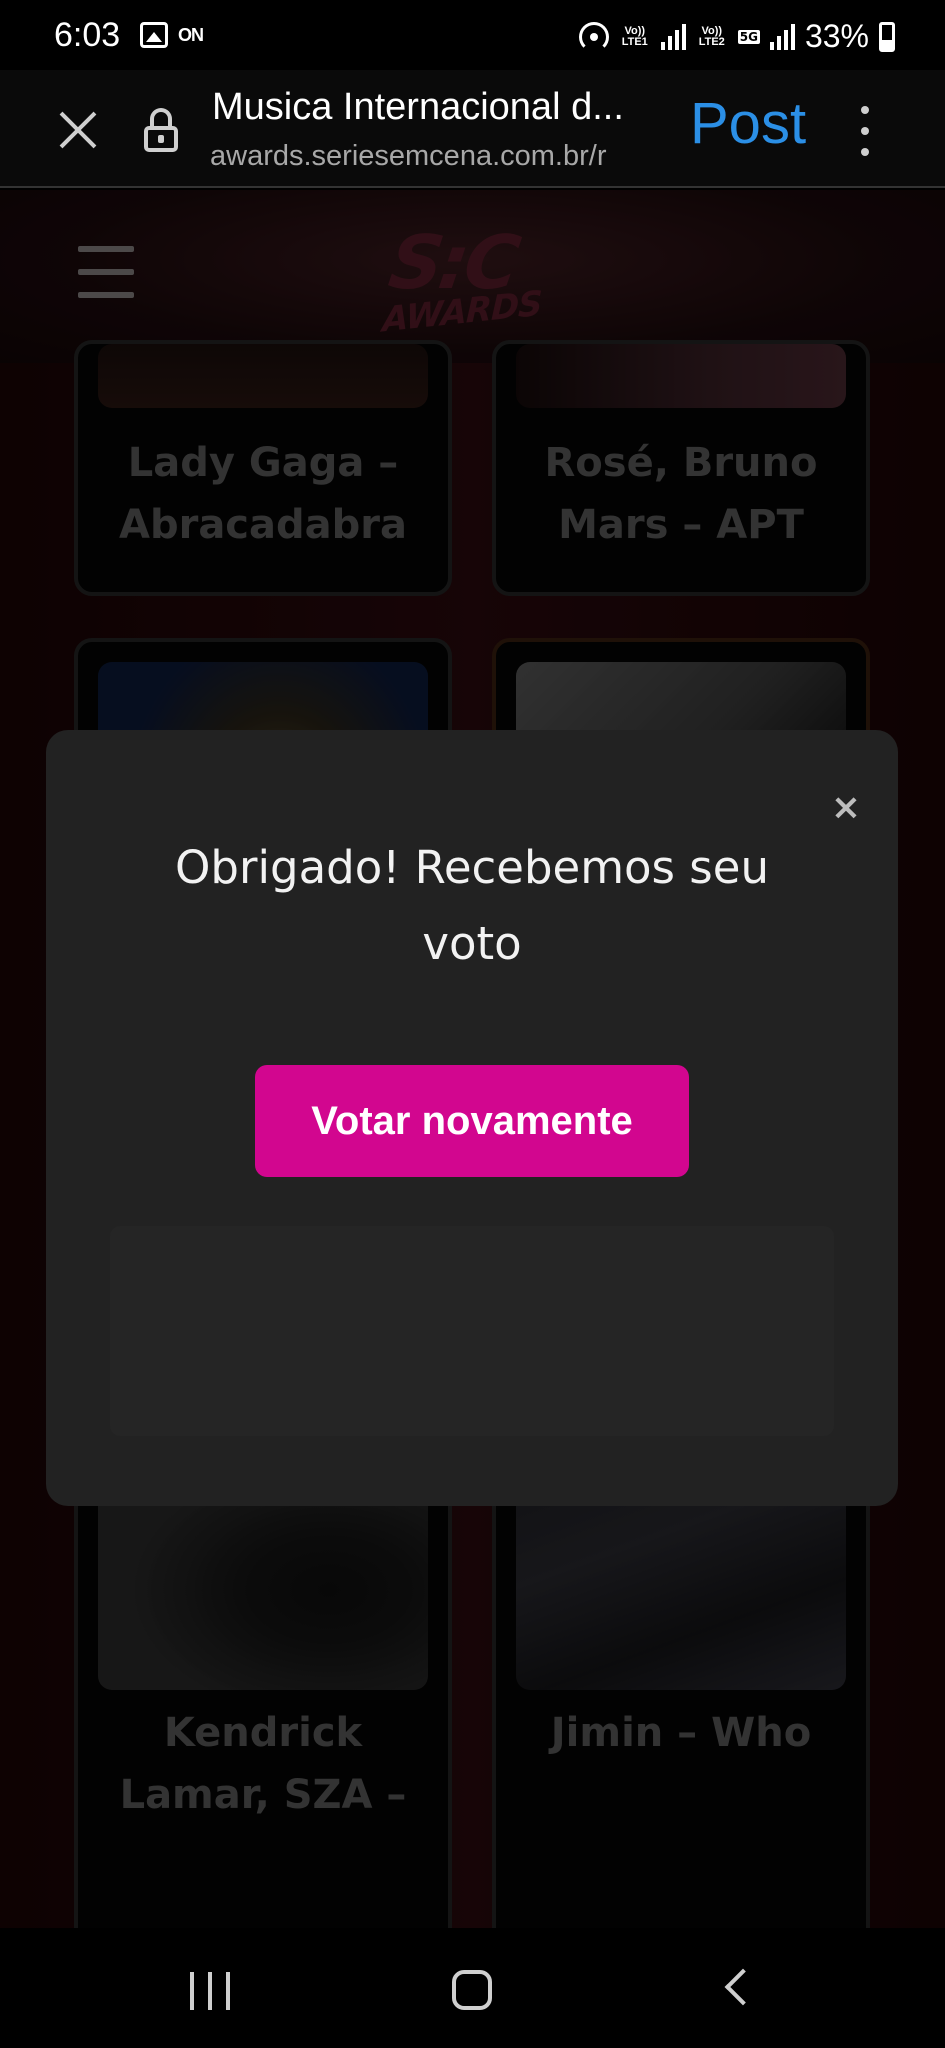  Describe the element at coordinates (472, 1331) in the screenshot. I see `modal-embed-area` at that location.